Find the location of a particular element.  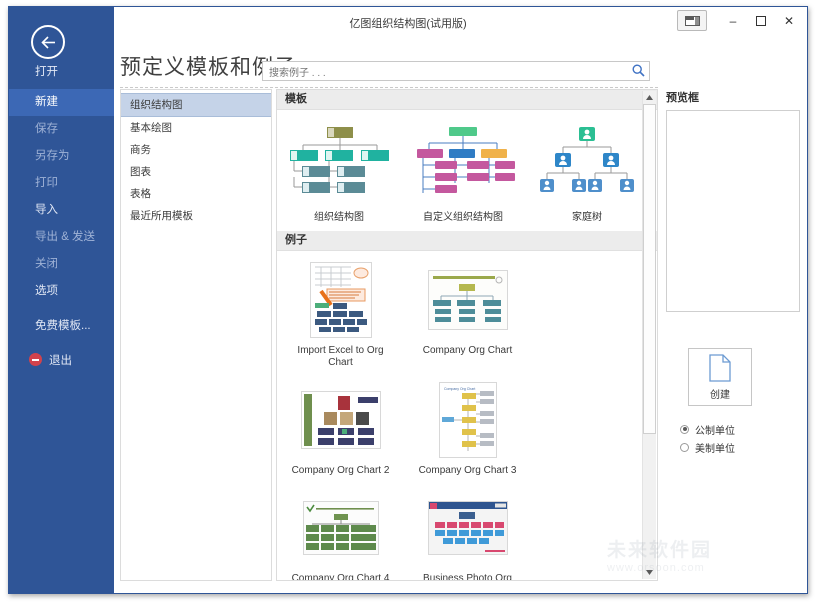

sidebar-item-new: 新建 is located at coordinates (61, 102).